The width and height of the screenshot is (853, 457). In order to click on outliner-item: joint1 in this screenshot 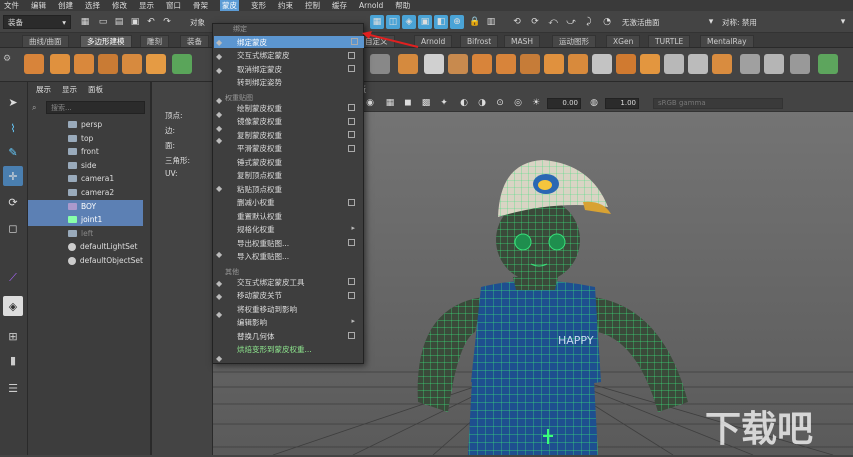, I will do `click(85, 220)`.